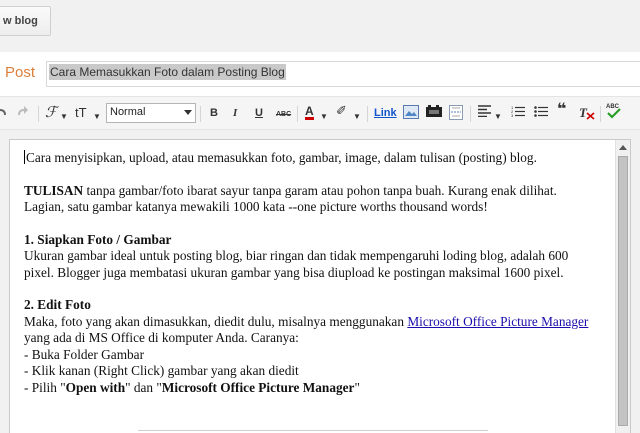 The width and height of the screenshot is (640, 433). Describe the element at coordinates (613, 107) in the screenshot. I see `spellcheck-label: ABC` at that location.